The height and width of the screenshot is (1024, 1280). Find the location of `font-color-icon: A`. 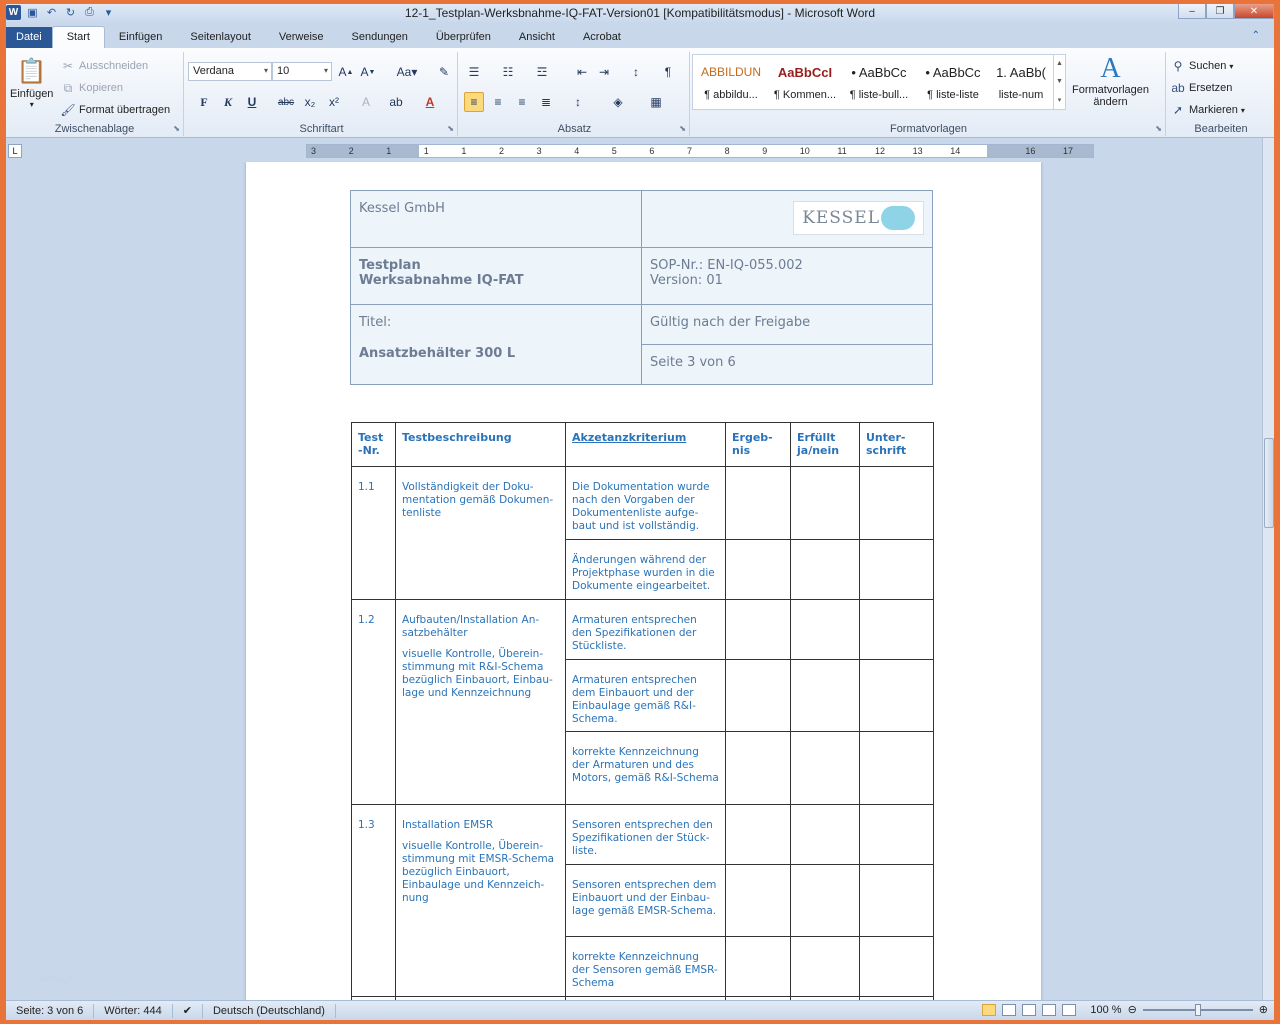

font-color-icon: A is located at coordinates (430, 102).